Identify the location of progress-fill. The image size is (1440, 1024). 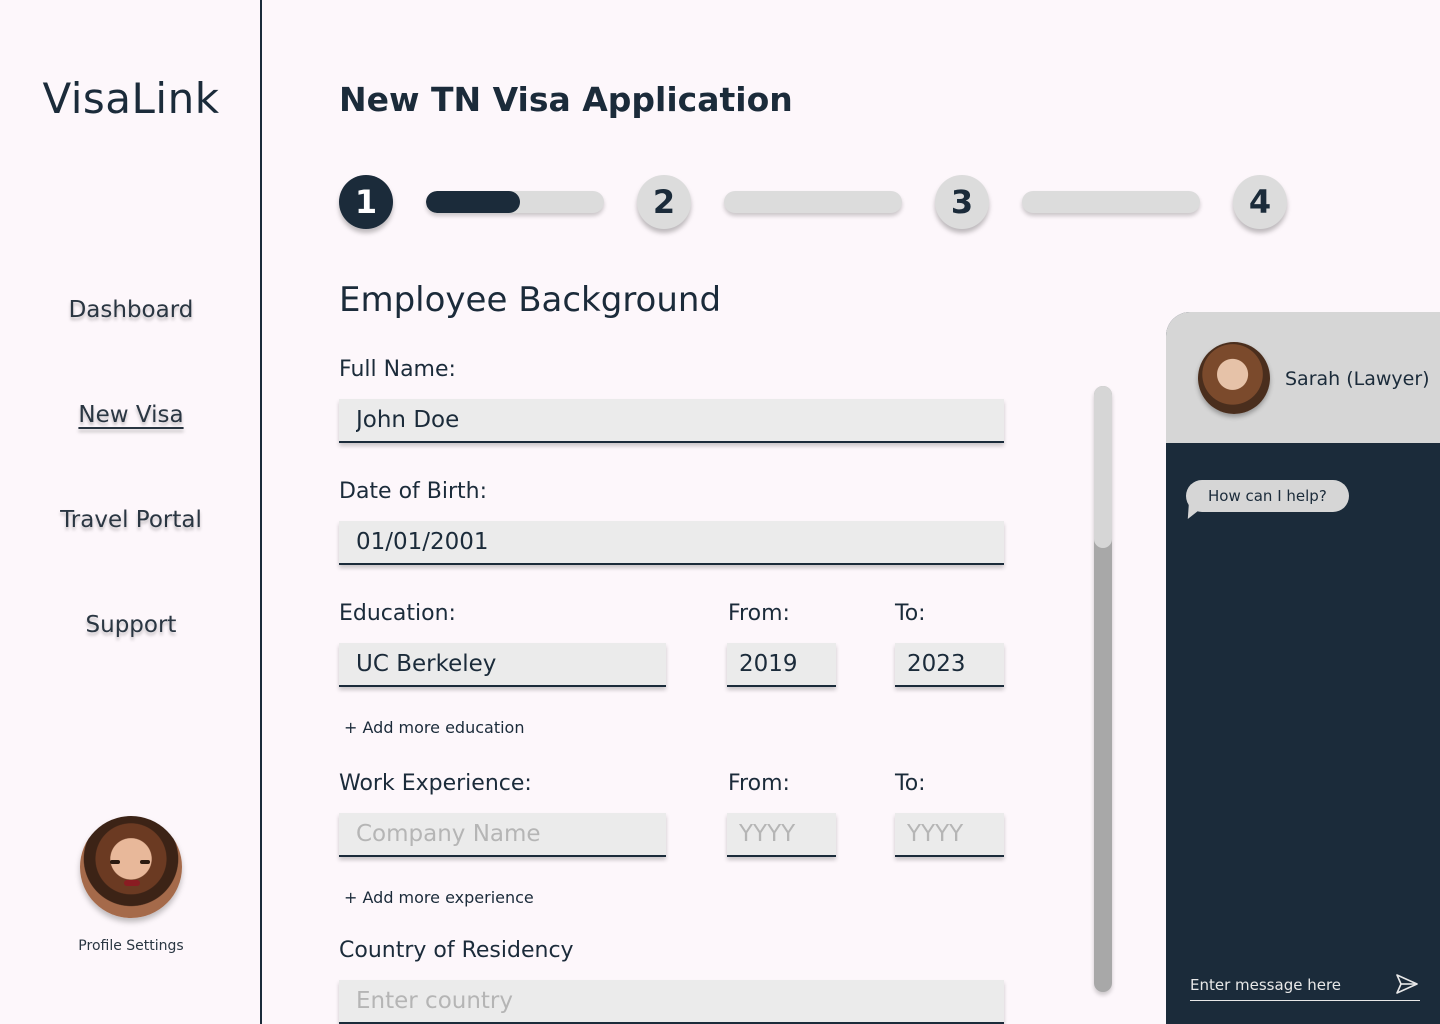
(473, 202).